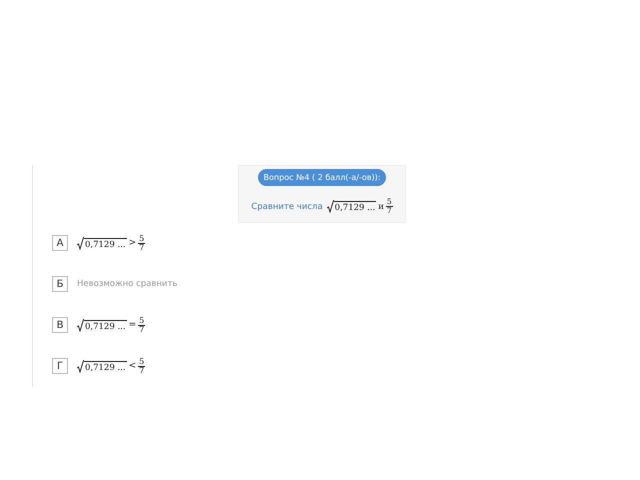  I want to click on answer-text: Невозможно сравнить, so click(127, 284).